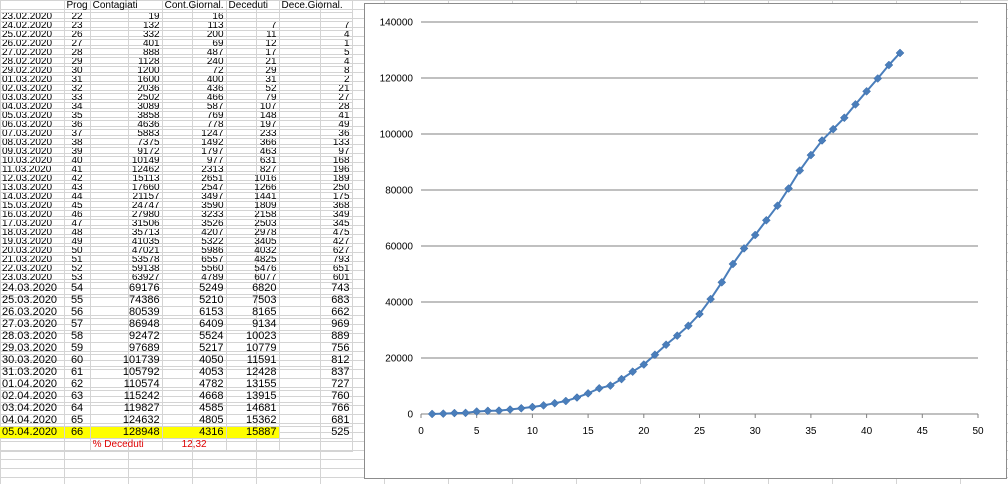 This screenshot has width=1008, height=484. Describe the element at coordinates (32, 17) in the screenshot. I see `table-cell: 23.02.2020` at that location.